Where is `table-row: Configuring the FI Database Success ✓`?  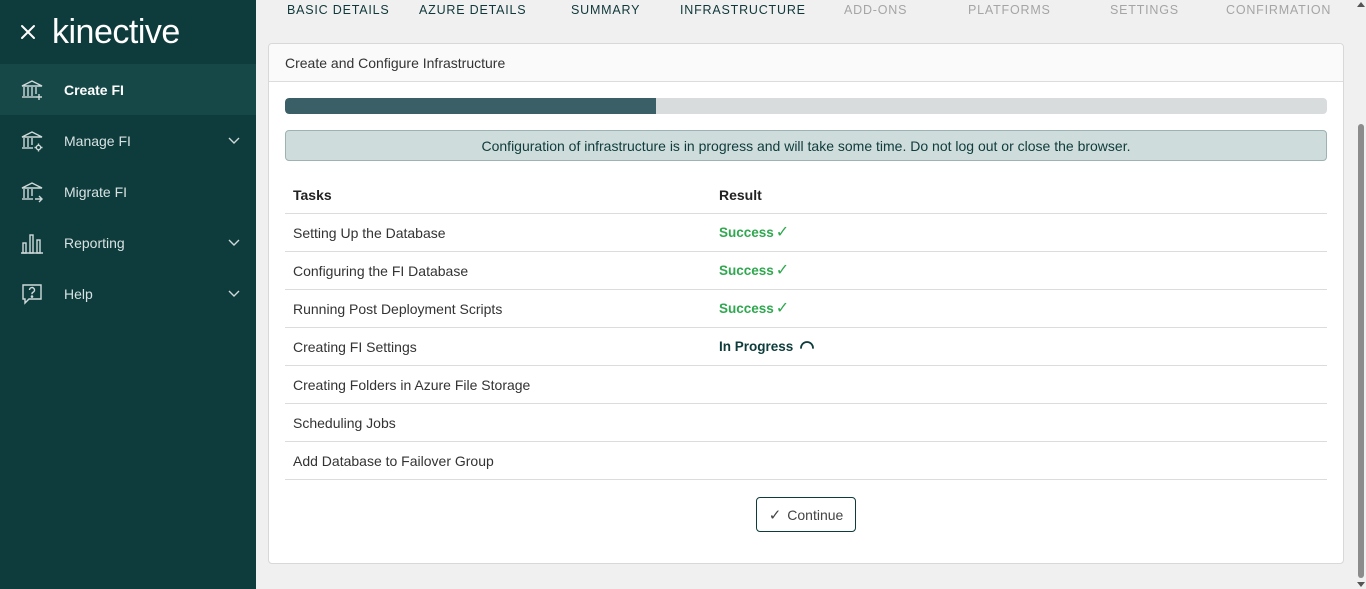
table-row: Configuring the FI Database Success ✓ is located at coordinates (806, 271).